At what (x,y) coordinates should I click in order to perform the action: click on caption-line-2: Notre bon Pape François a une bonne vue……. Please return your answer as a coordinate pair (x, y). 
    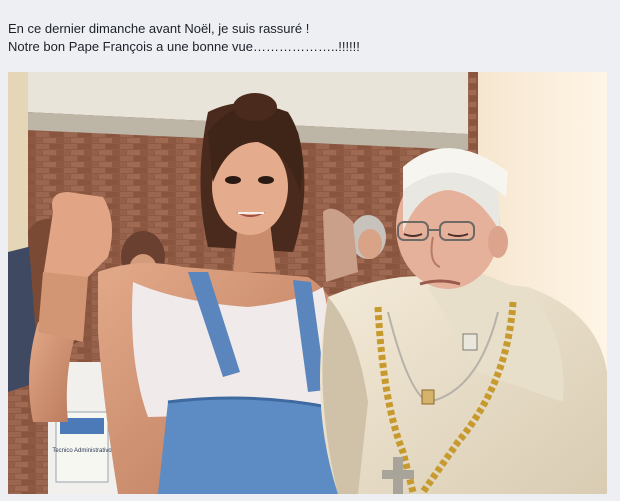
    Looking at the image, I should click on (184, 46).